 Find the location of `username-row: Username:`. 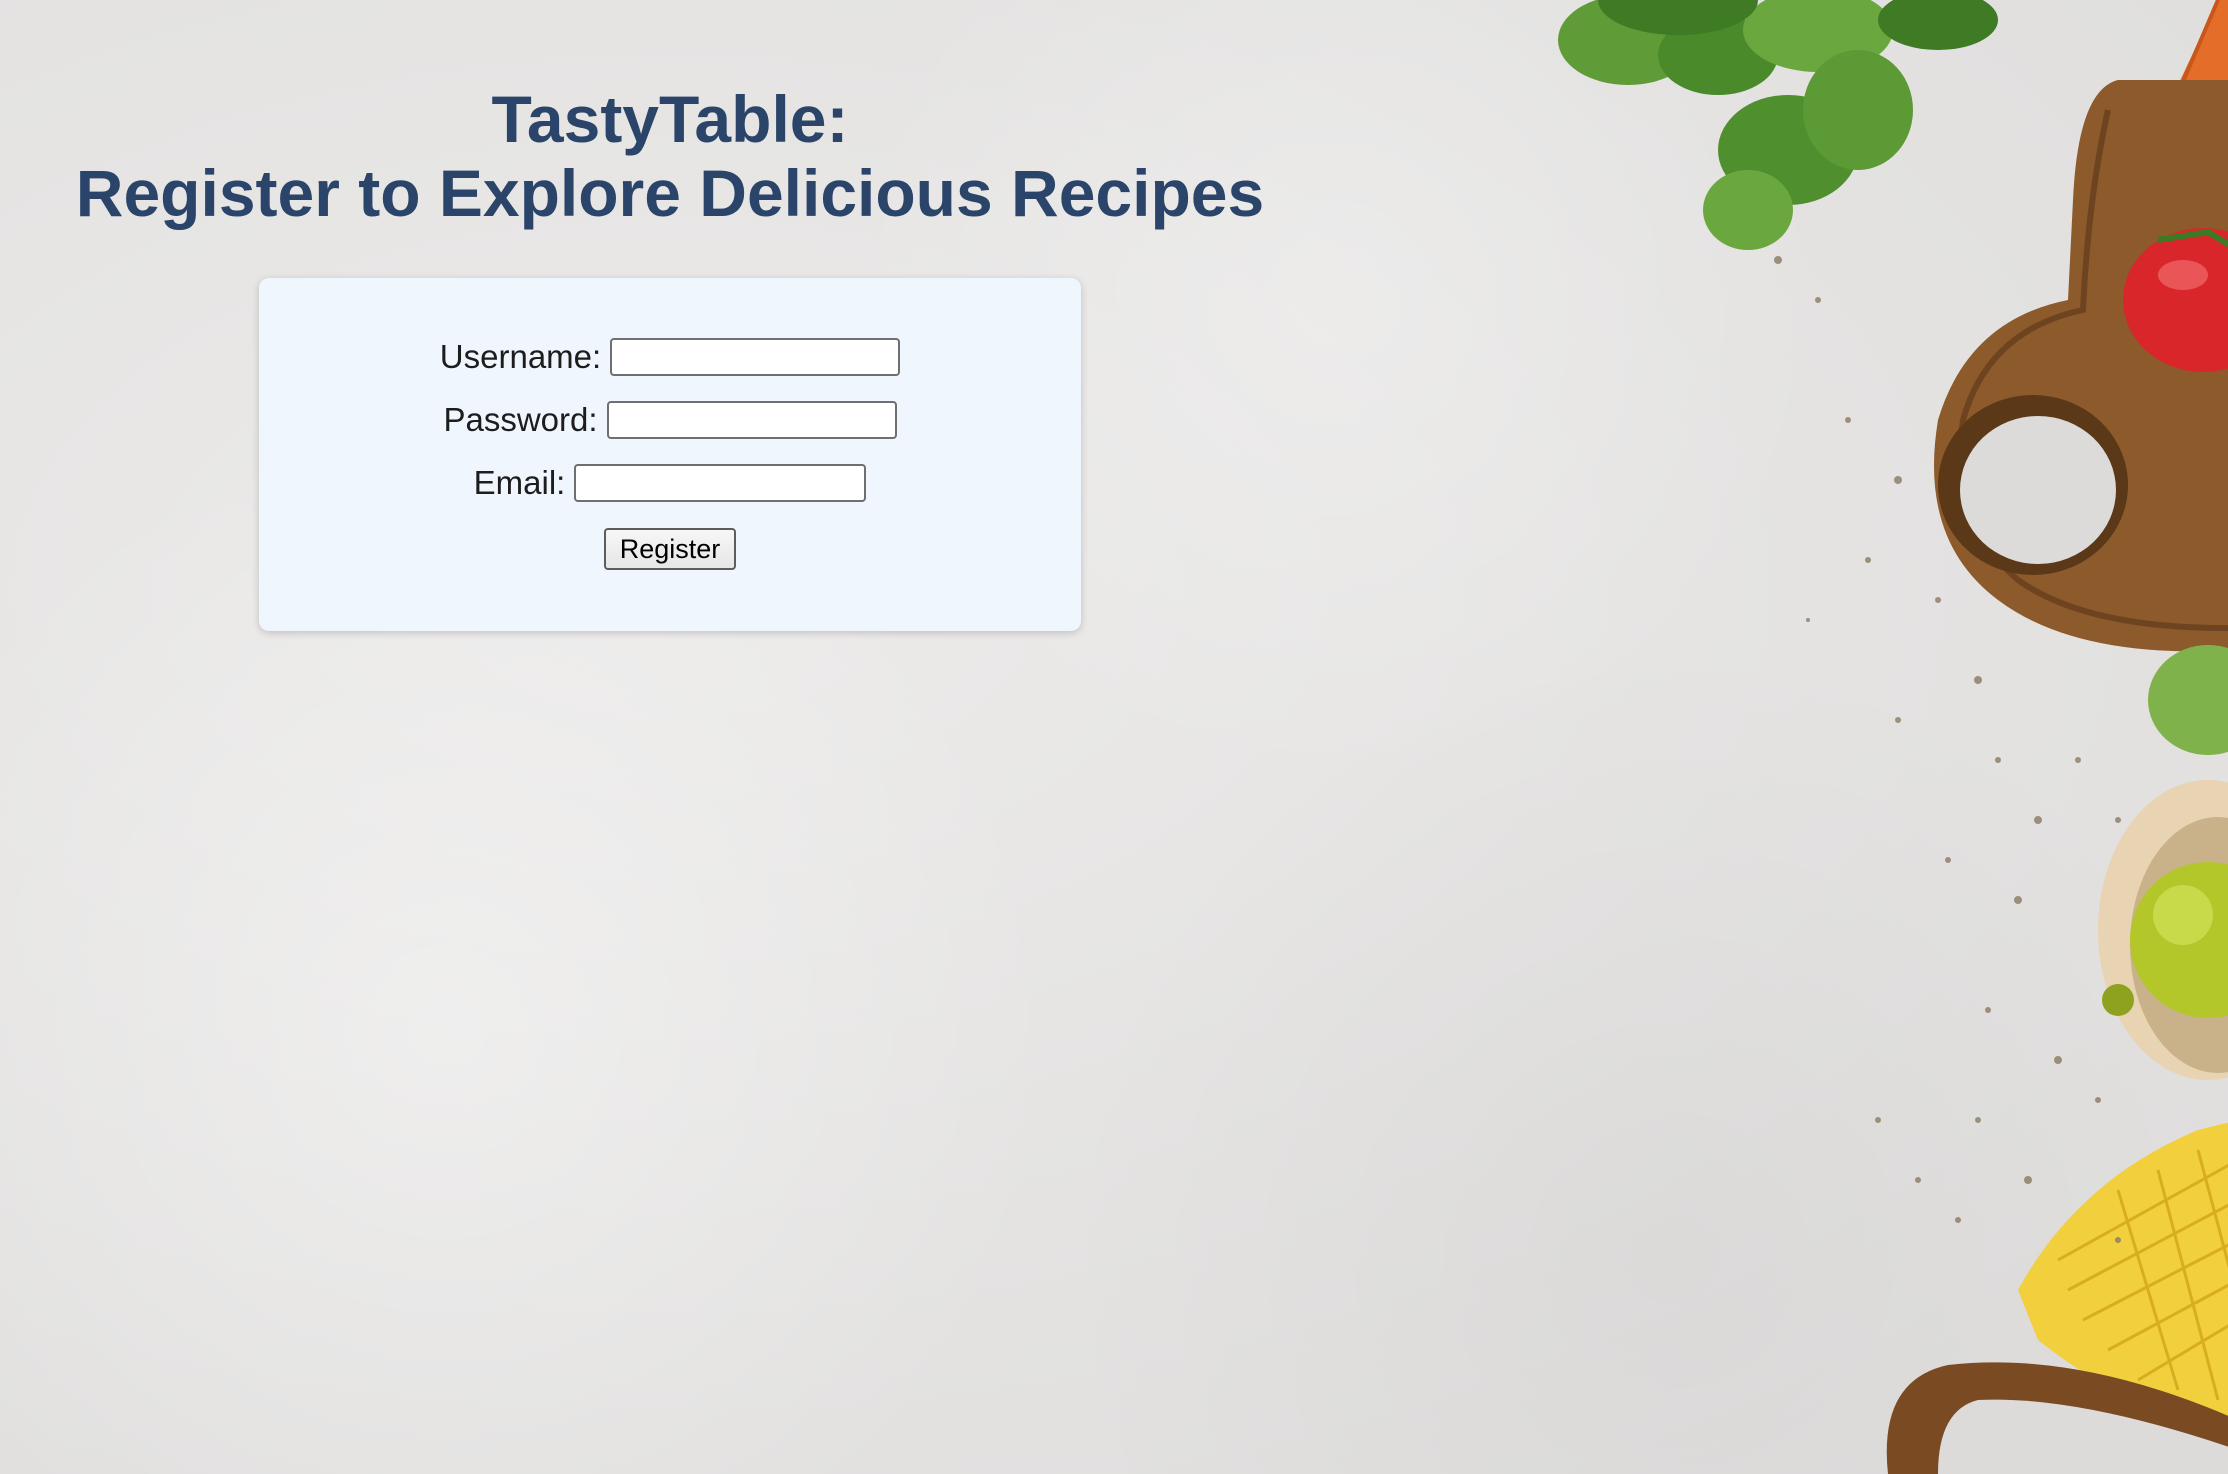

username-row: Username: is located at coordinates (670, 357).